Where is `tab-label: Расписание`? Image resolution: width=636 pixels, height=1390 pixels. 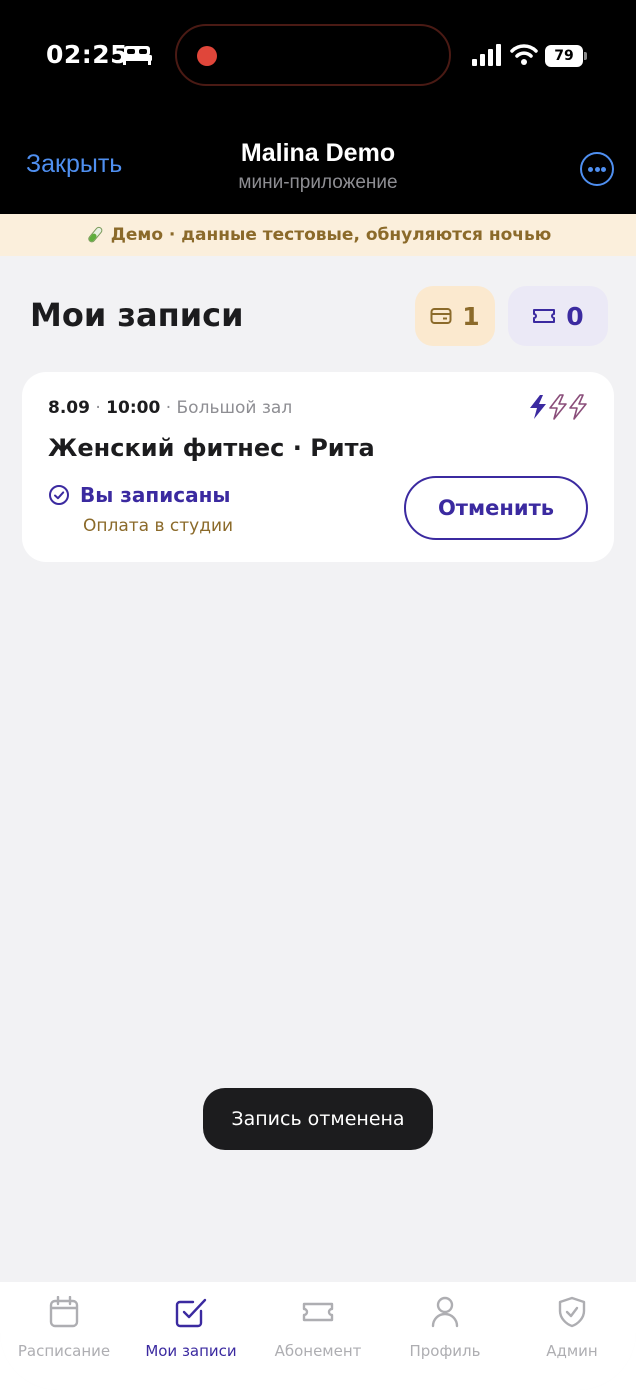
tab-label: Расписание is located at coordinates (64, 1351).